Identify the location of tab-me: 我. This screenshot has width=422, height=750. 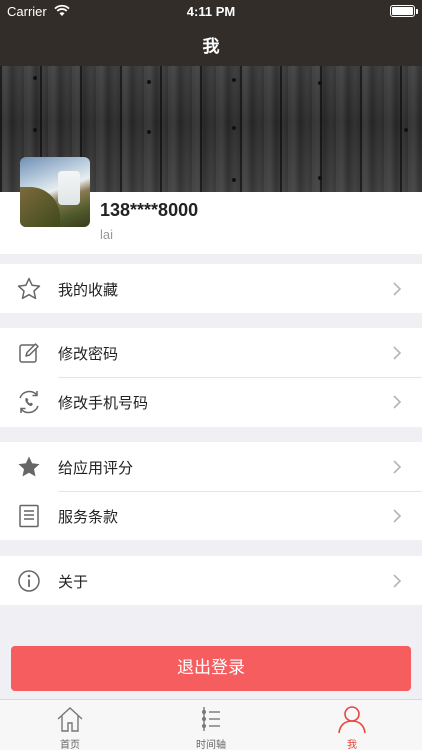
(352, 725).